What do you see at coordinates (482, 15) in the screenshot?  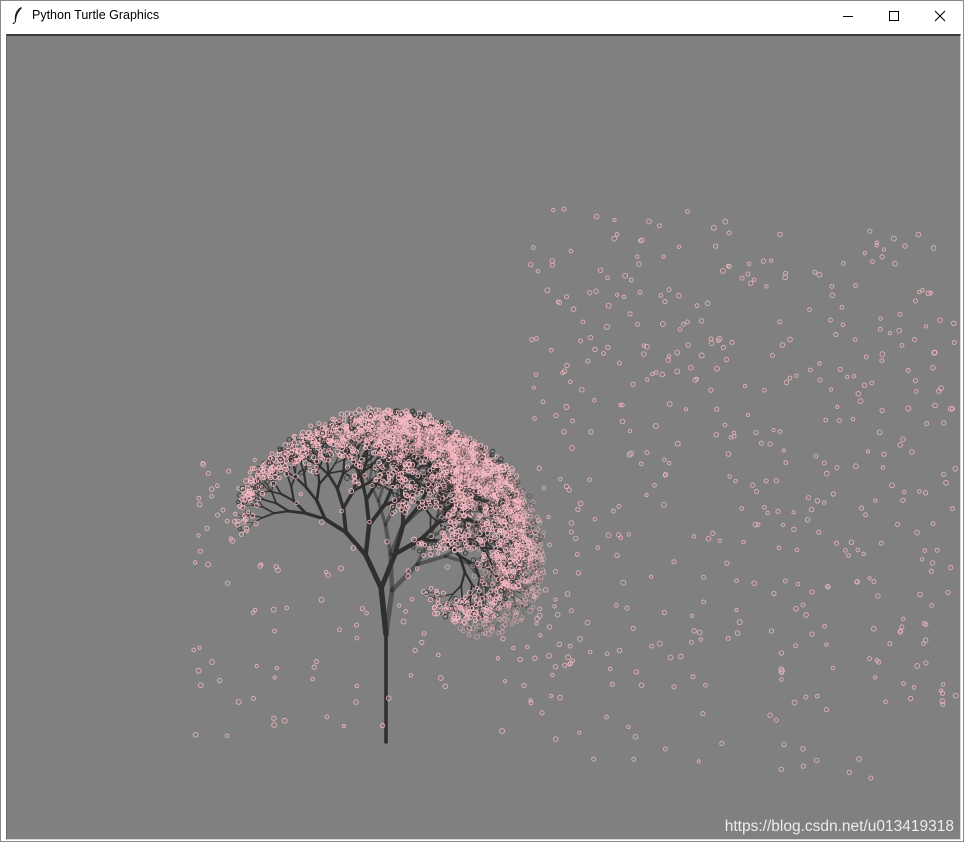 I see `title-bar: Python Turtle Graphics` at bounding box center [482, 15].